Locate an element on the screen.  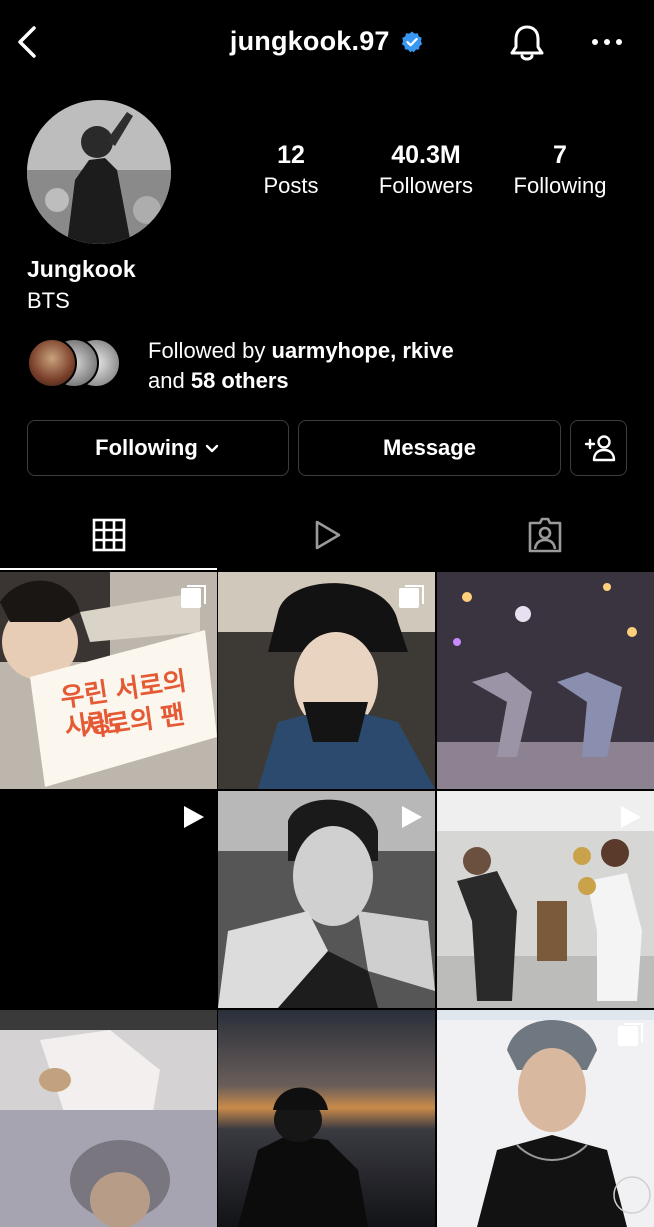
post-thumbnail: 우린 서로의 사랑, 서로의 팬 is located at coordinates (108, 680).